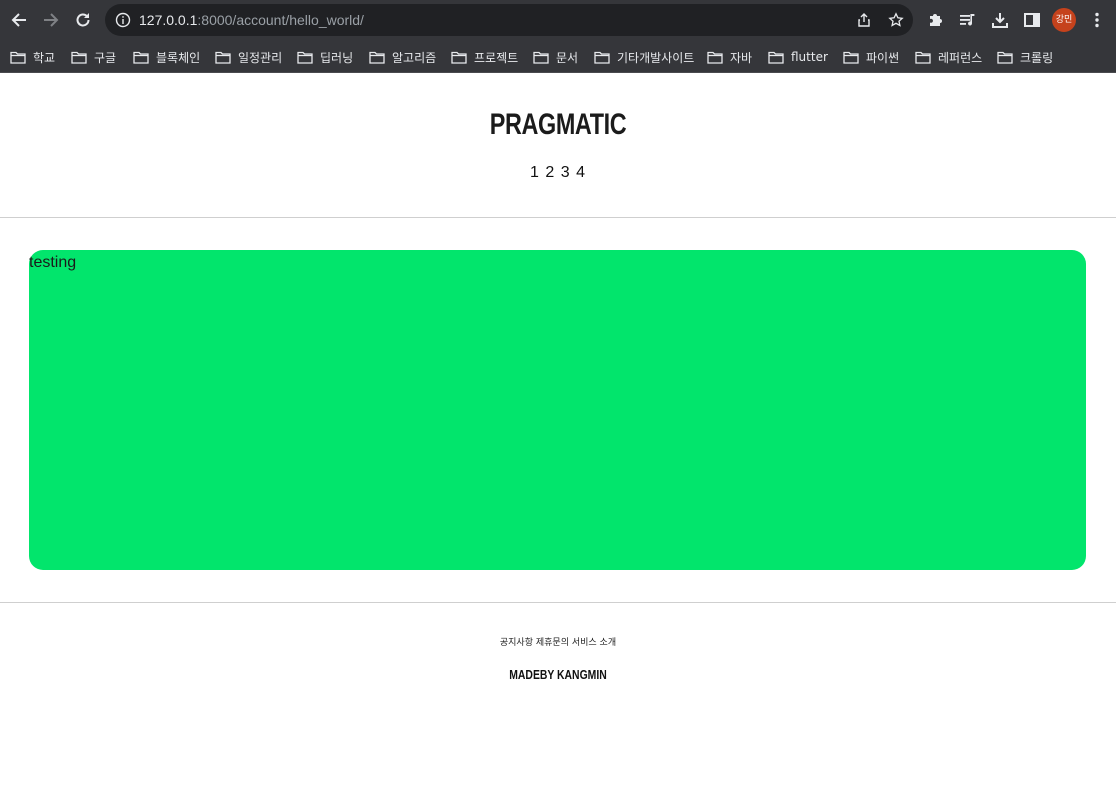 The width and height of the screenshot is (1116, 785). I want to click on bookmark-item: 일정관리, so click(248, 57).